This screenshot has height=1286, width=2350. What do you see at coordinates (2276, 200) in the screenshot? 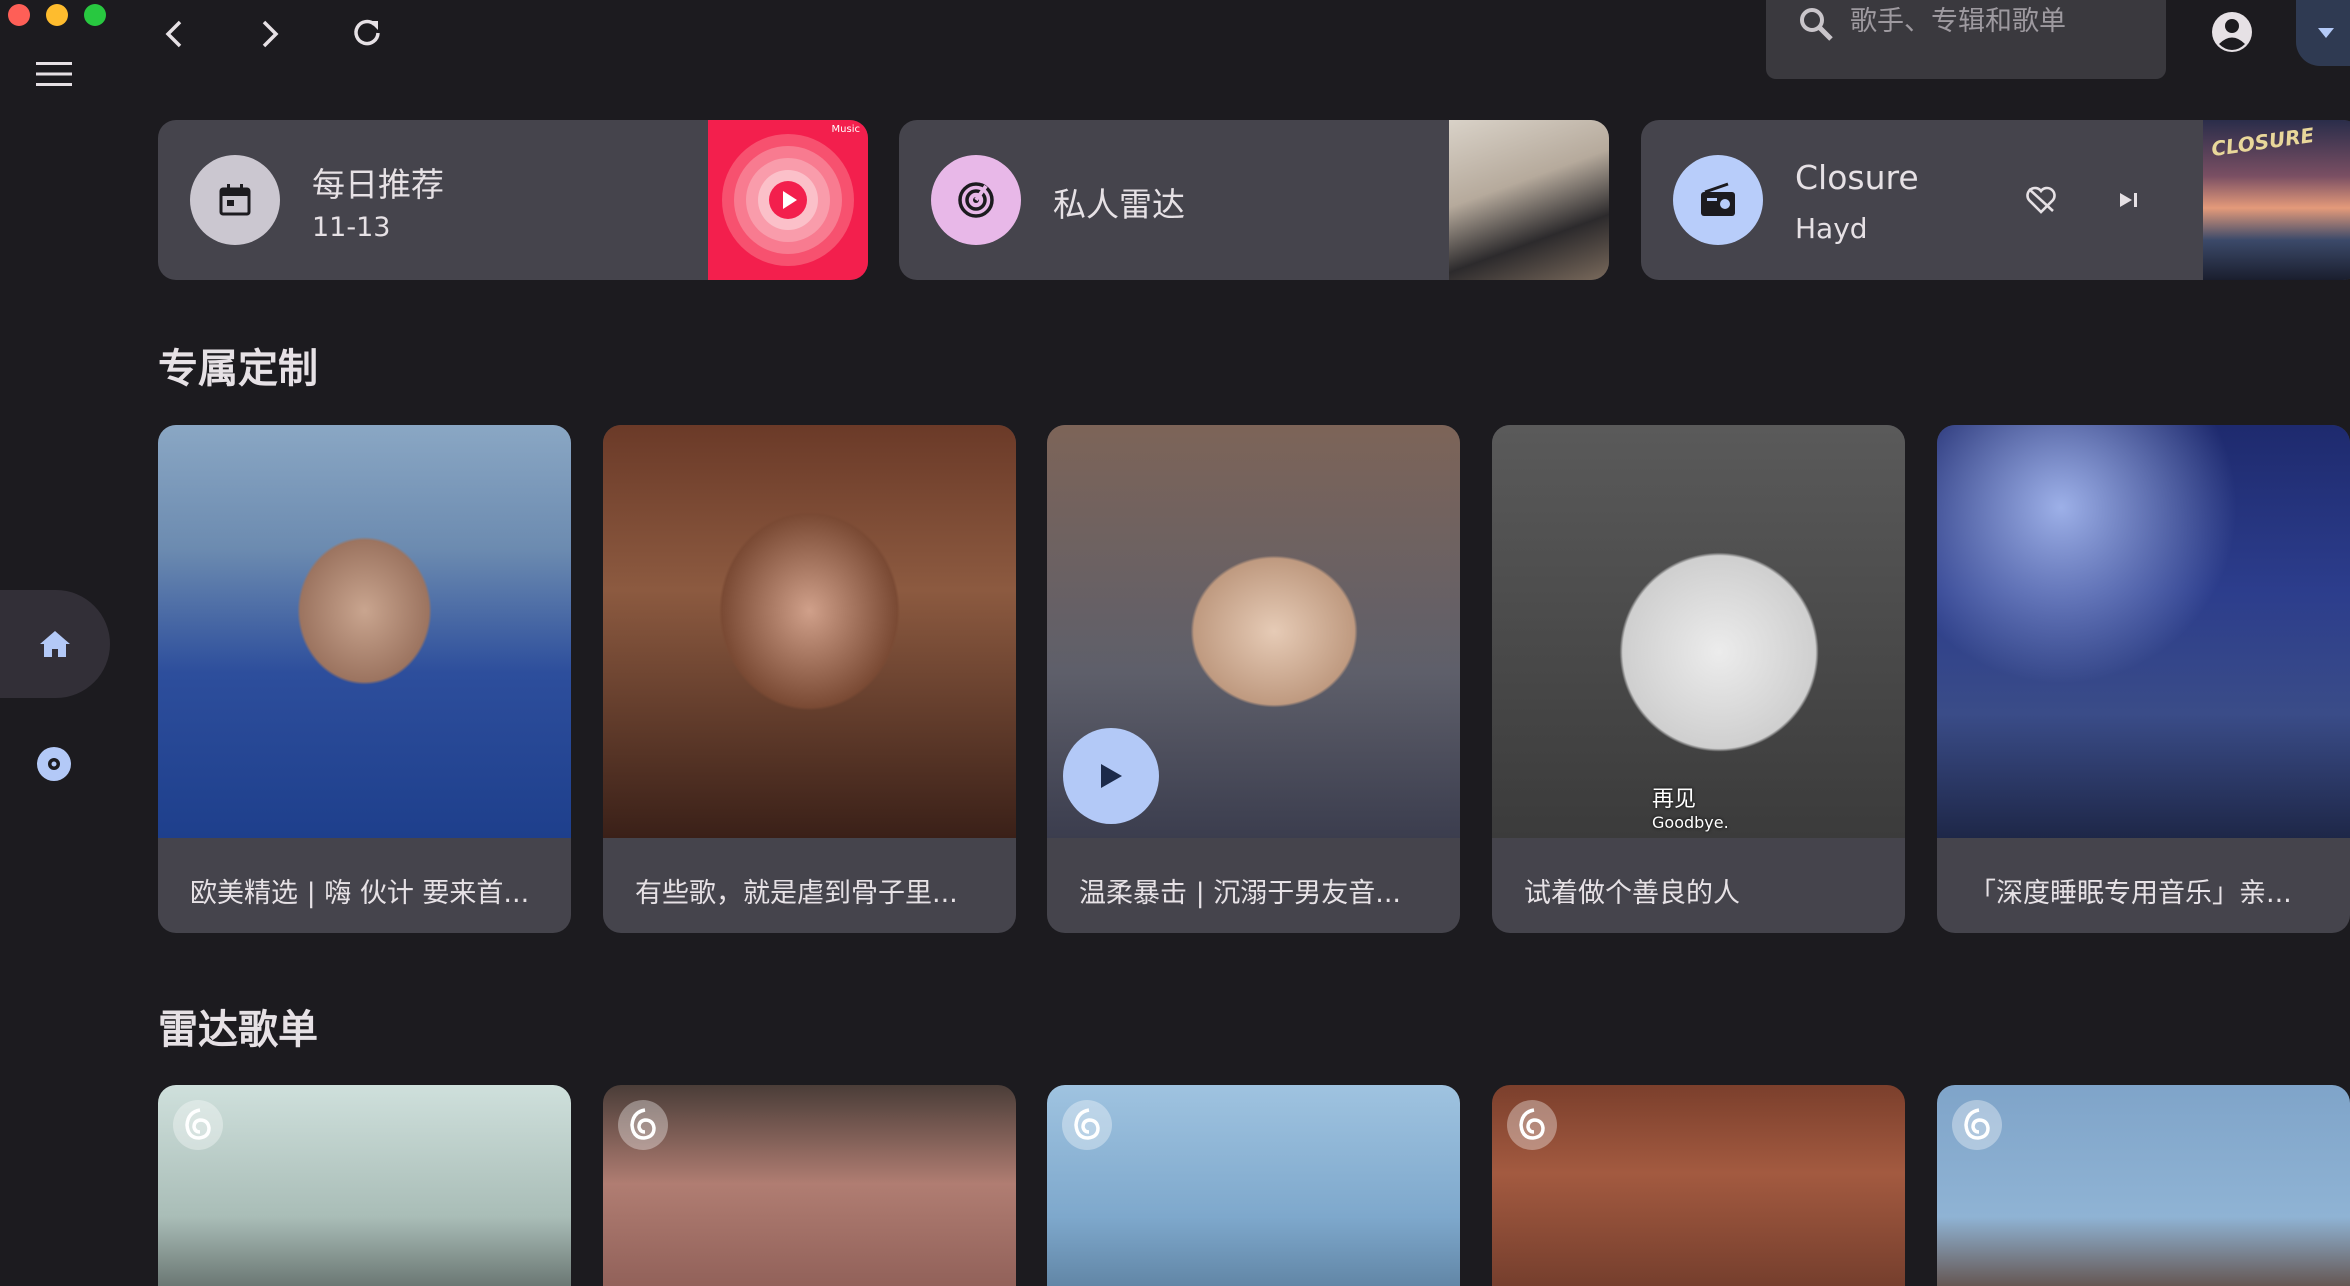
I see `closure-artwork: CLOSURE` at bounding box center [2276, 200].